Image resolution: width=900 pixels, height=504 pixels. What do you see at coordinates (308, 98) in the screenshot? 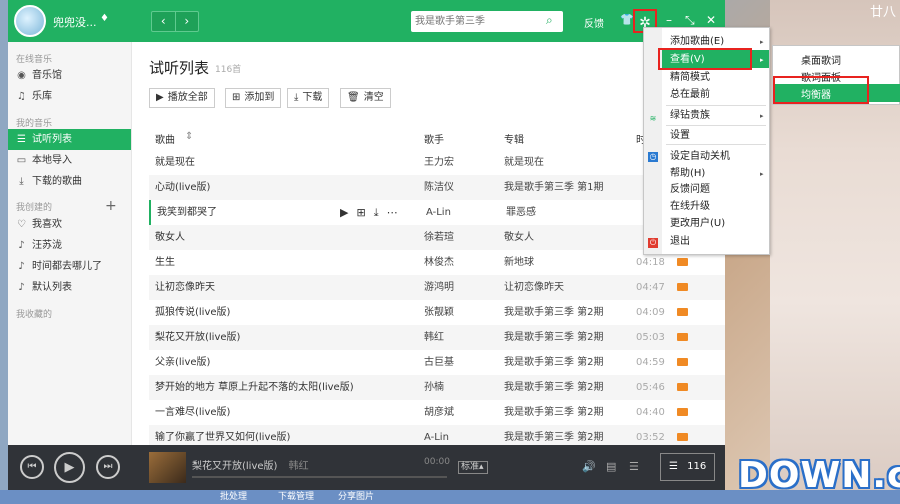
I see `download-button: ⤓ 下载` at bounding box center [308, 98].